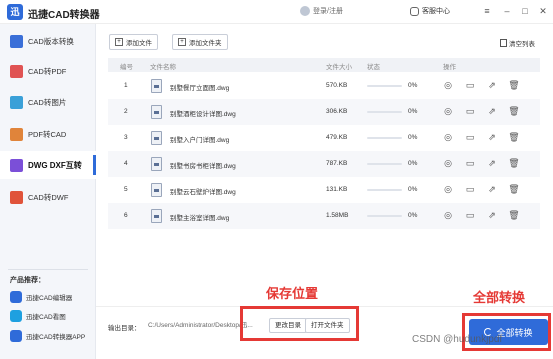 Image resolution: width=553 pixels, height=359 pixels. I want to click on products-title: 产品推荐：, so click(27, 280).